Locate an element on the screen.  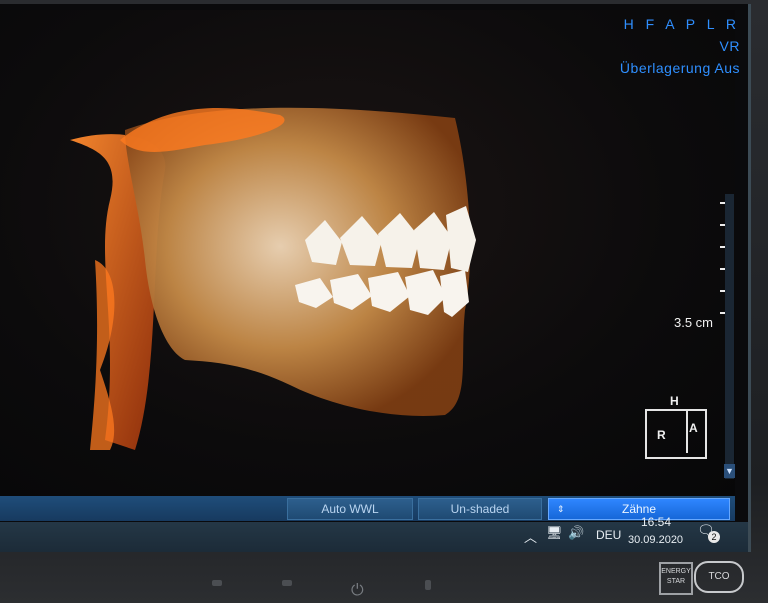
preset-dropdown: ⇕ Zähne is located at coordinates (639, 509).